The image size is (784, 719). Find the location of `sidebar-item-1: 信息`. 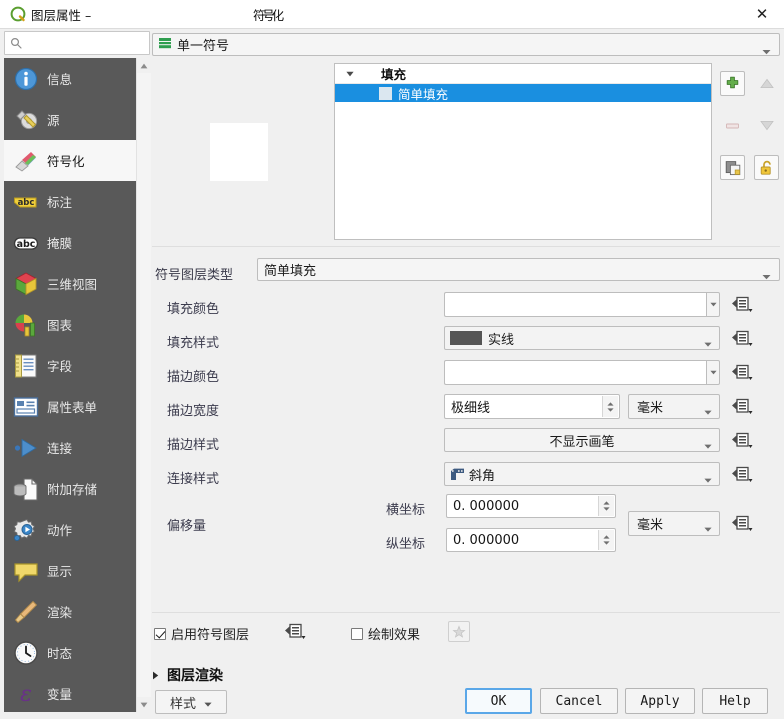

sidebar-item-1: 信息 is located at coordinates (70, 78).